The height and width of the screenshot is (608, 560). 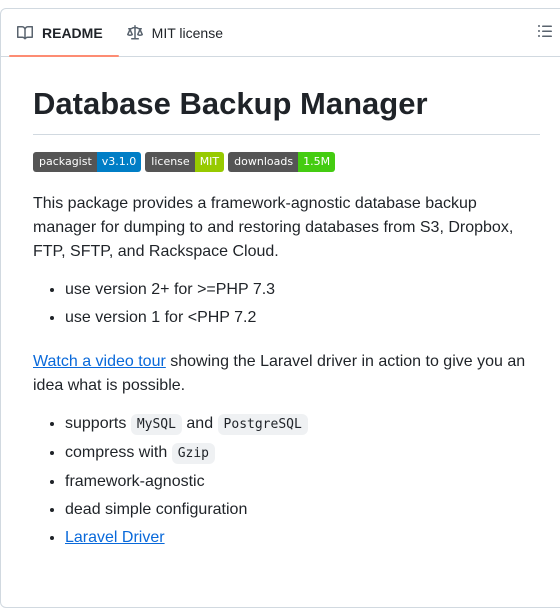 I want to click on tab-readme: README, so click(x=60, y=33).